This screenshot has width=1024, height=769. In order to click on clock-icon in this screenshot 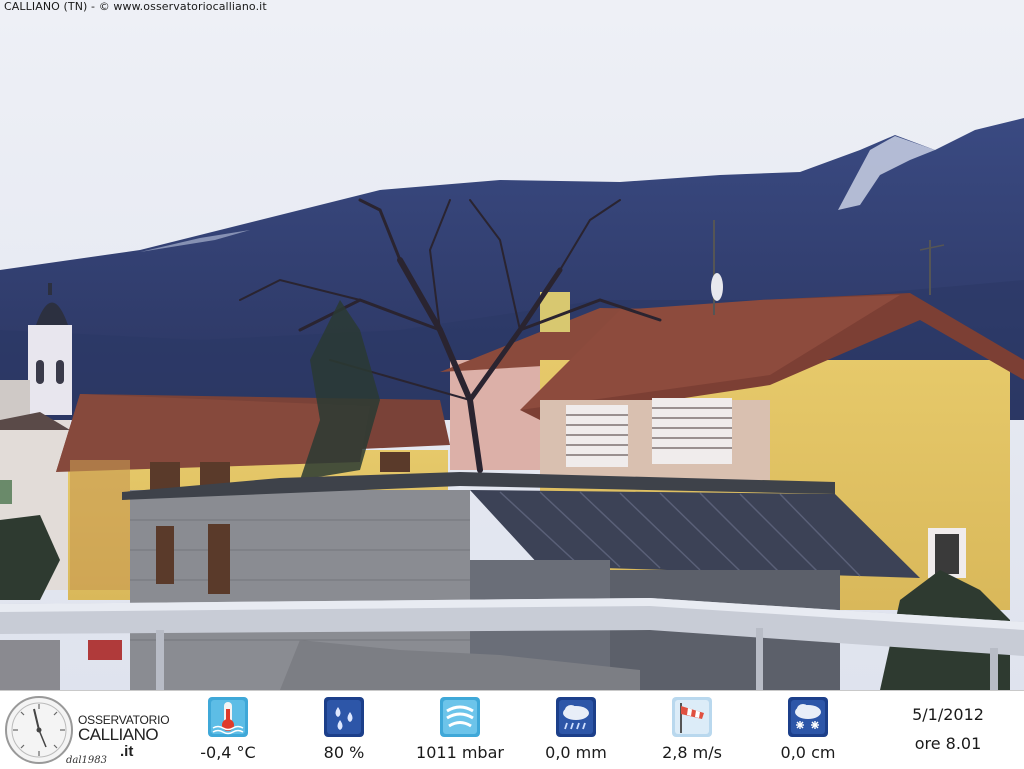, I will do `click(39, 730)`.